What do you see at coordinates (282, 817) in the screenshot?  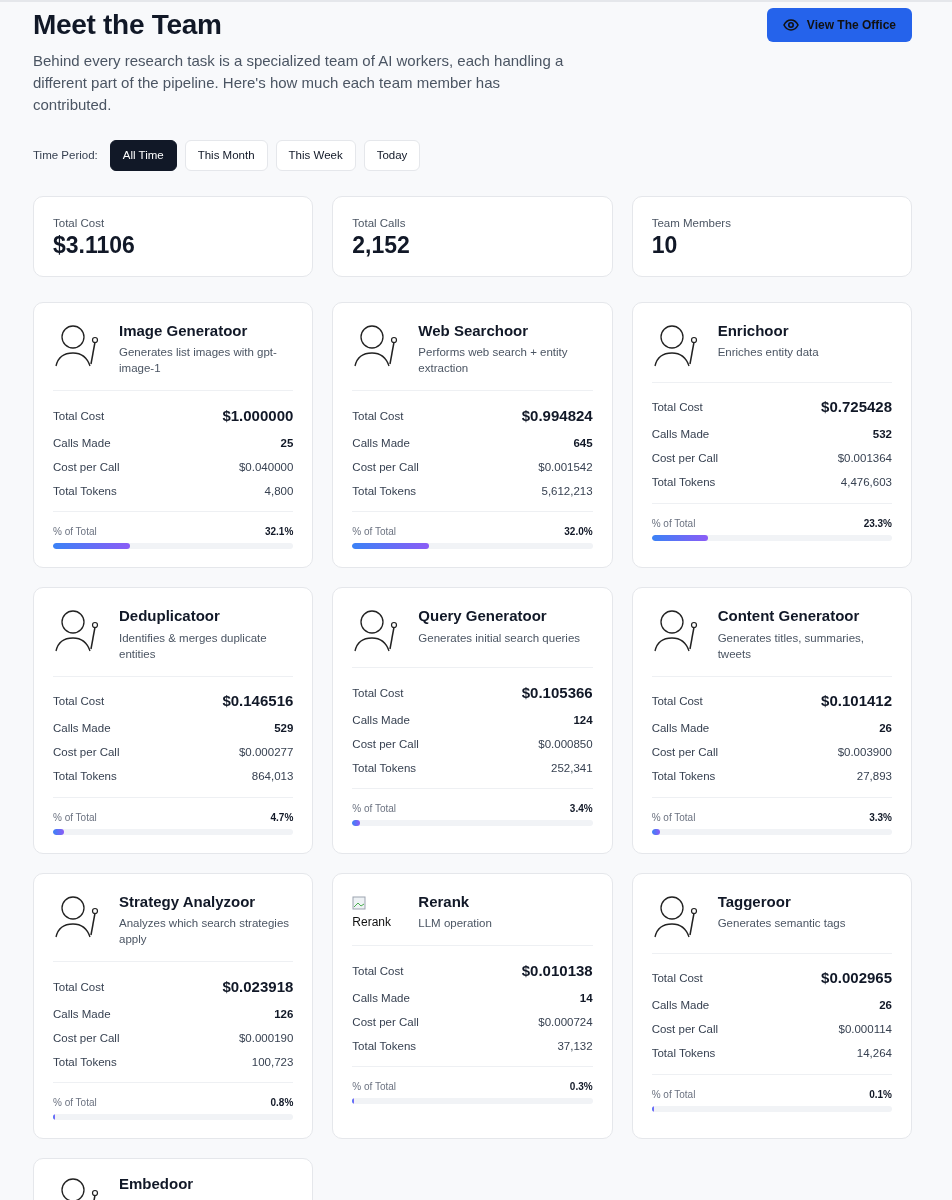 I see `share-value: 4.7%` at bounding box center [282, 817].